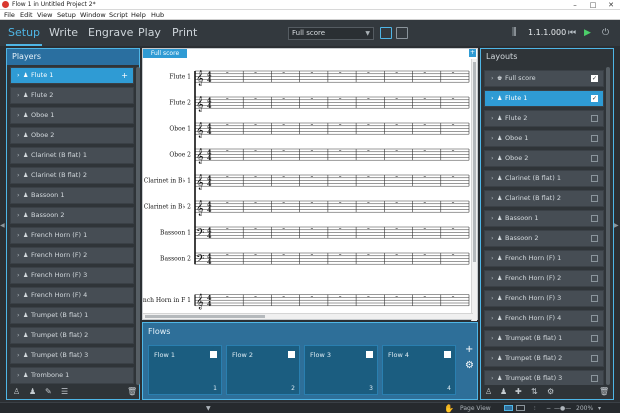 This screenshot has height=413, width=620. What do you see at coordinates (138, 15) in the screenshot?
I see `menu-help: Help` at bounding box center [138, 15].